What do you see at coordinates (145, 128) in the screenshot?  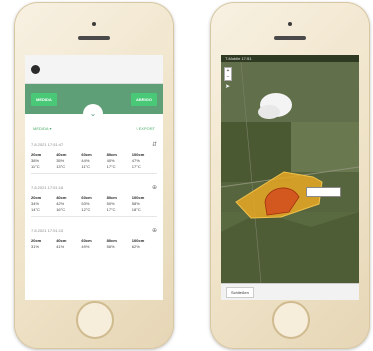 I see `export-button: \ EXPORT` at bounding box center [145, 128].